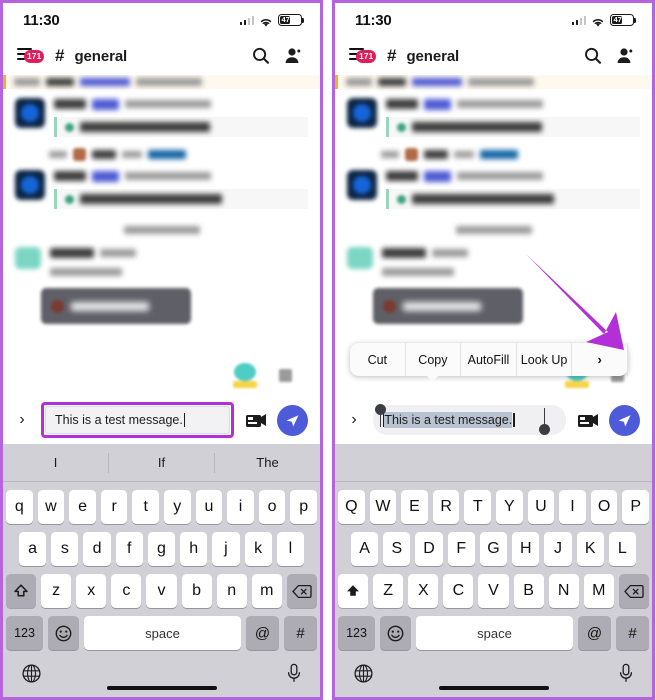 The height and width of the screenshot is (700, 656). Describe the element at coordinates (226, 549) in the screenshot. I see `key-j: j` at that location.